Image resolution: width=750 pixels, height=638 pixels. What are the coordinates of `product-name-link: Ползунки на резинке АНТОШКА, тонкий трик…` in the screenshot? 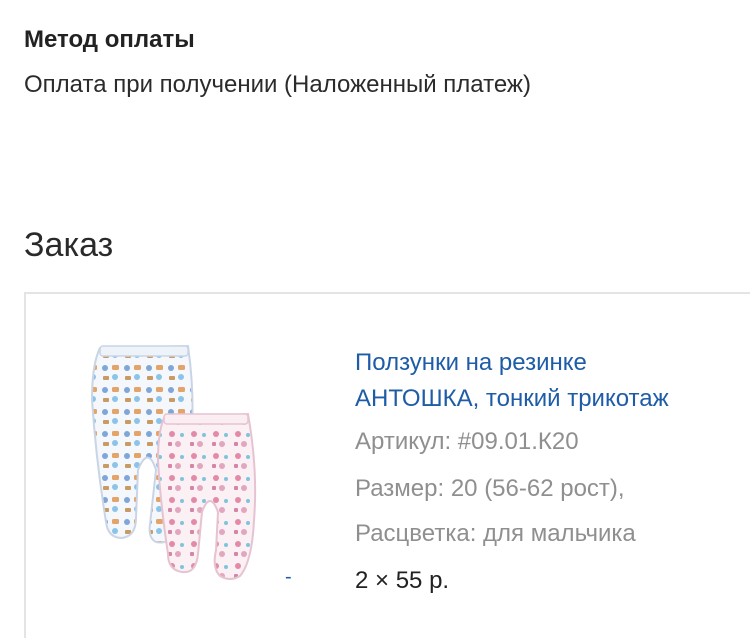 It's located at (550, 381).